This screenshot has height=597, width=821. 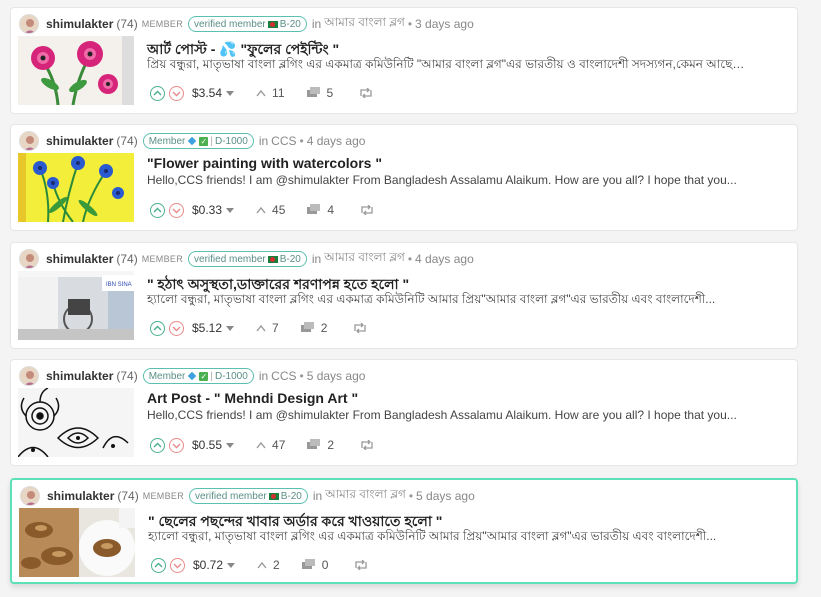 What do you see at coordinates (267, 328) in the screenshot?
I see `votes-count: 7` at bounding box center [267, 328].